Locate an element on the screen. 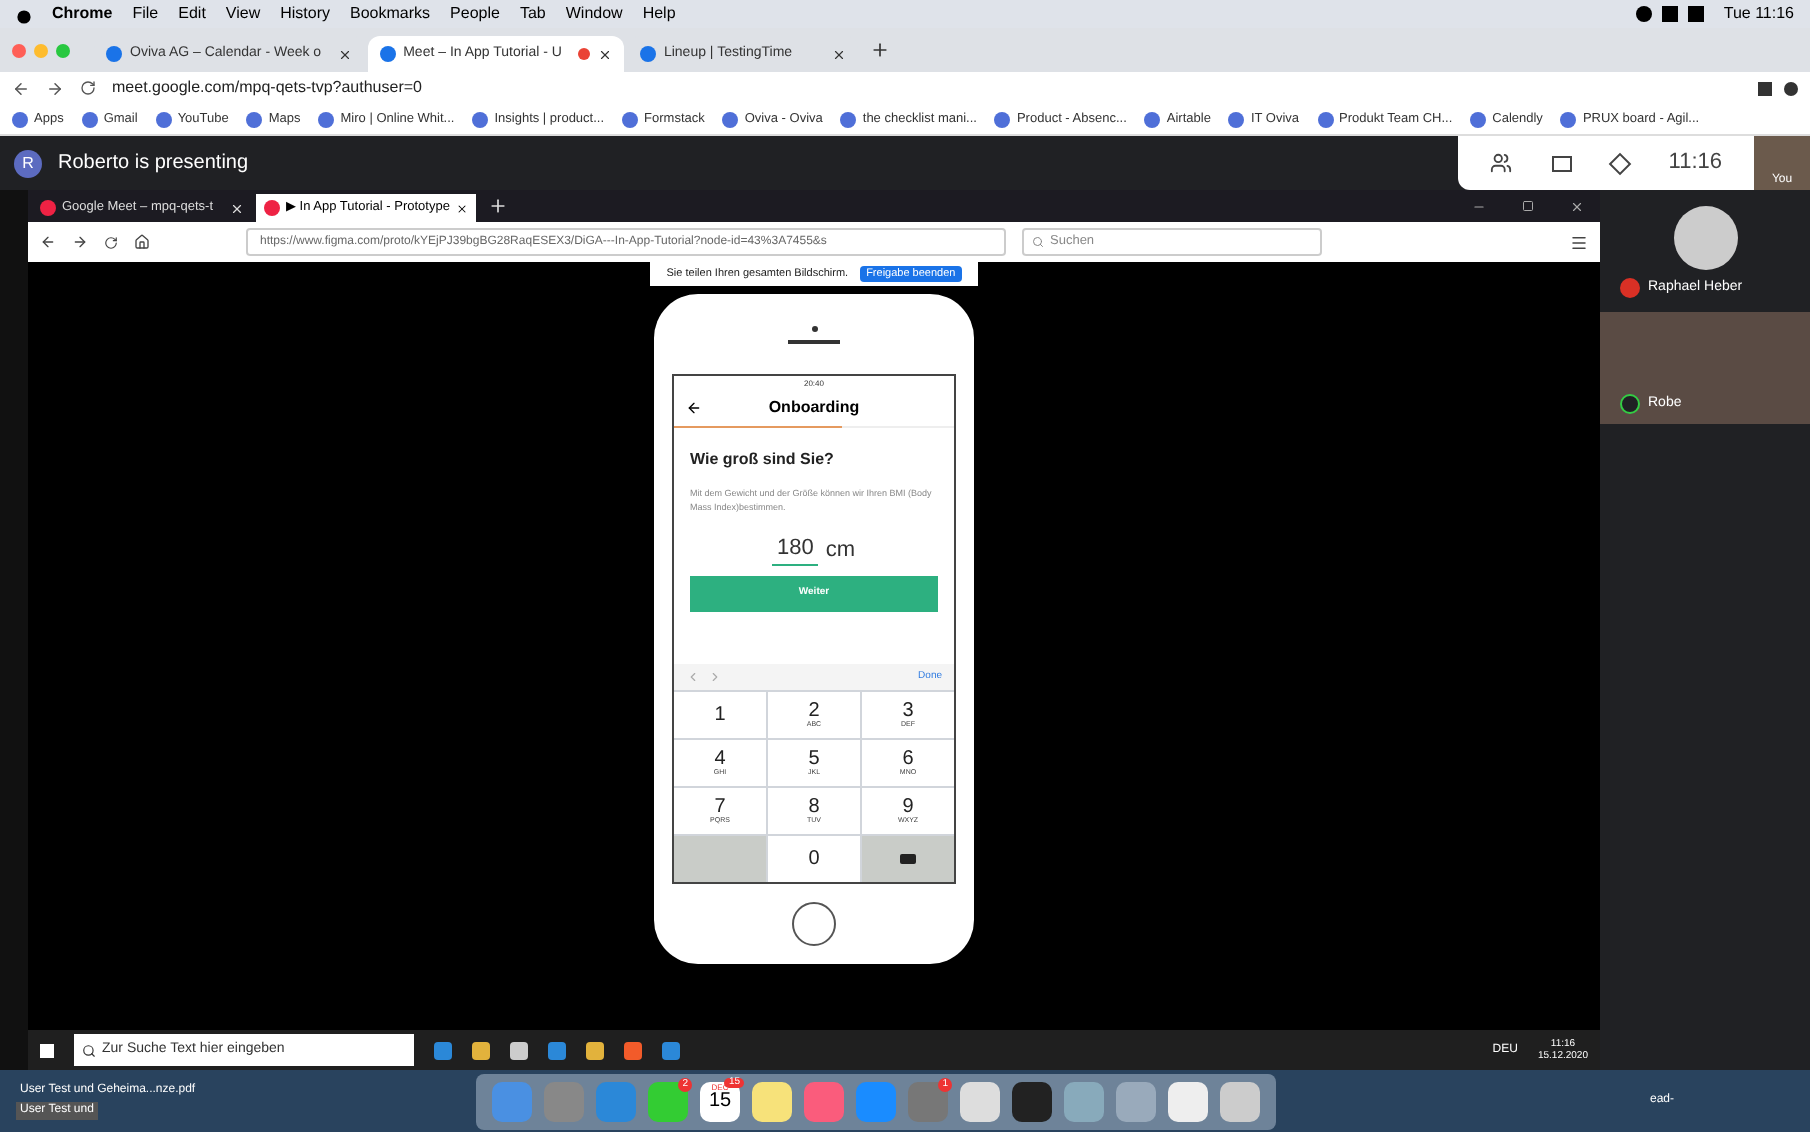 Image resolution: width=1810 pixels, height=1132 pixels. menu-item: Help is located at coordinates (659, 14).